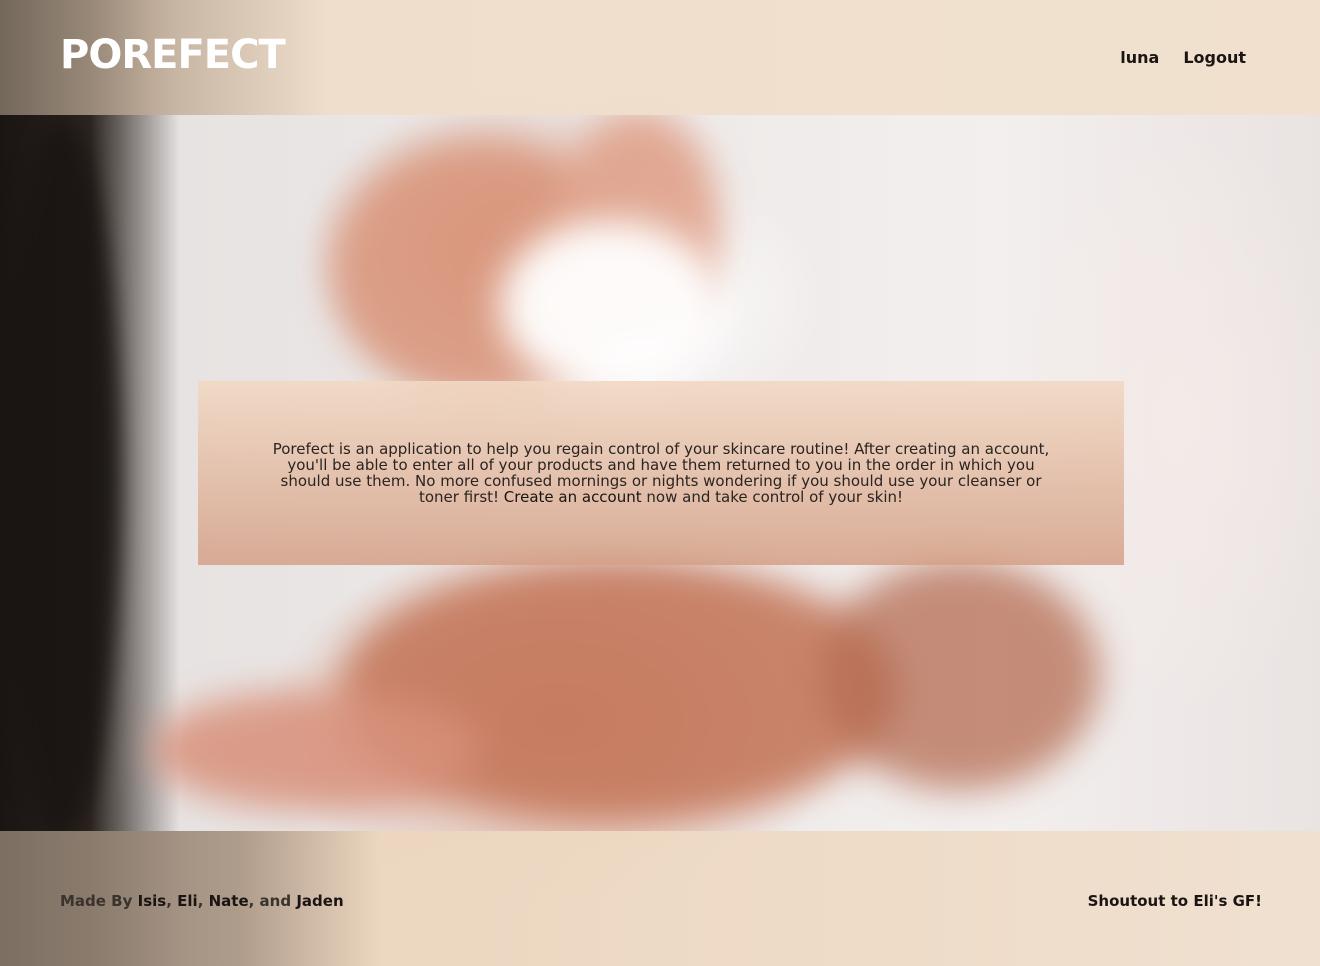  I want to click on author-name: Isis, so click(152, 901).